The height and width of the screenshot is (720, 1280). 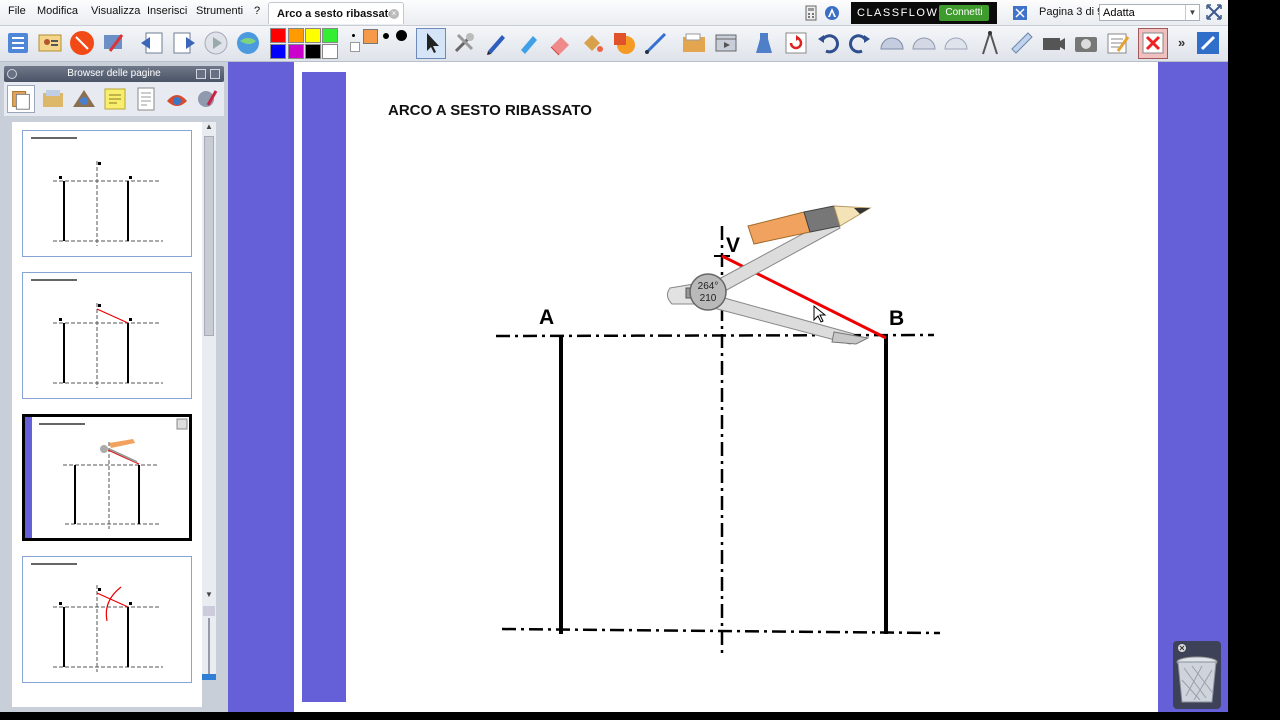 I want to click on color-swatch-black, so click(x=313, y=51).